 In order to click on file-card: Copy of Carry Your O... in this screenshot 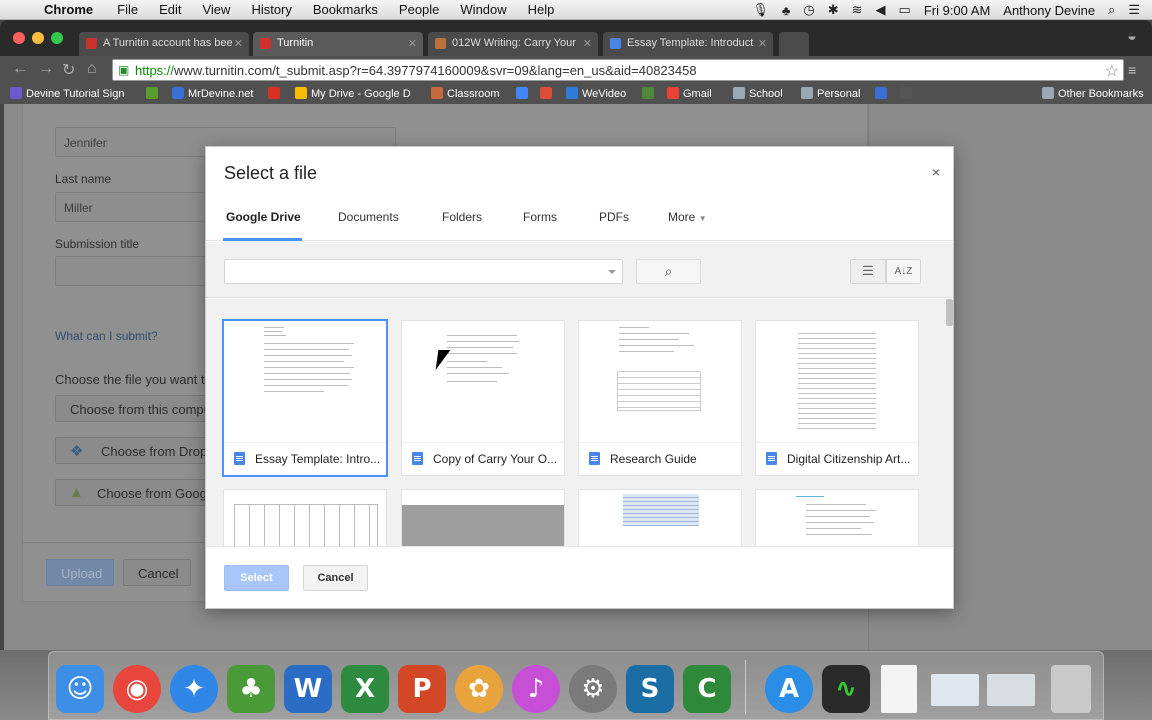, I will do `click(483, 398)`.